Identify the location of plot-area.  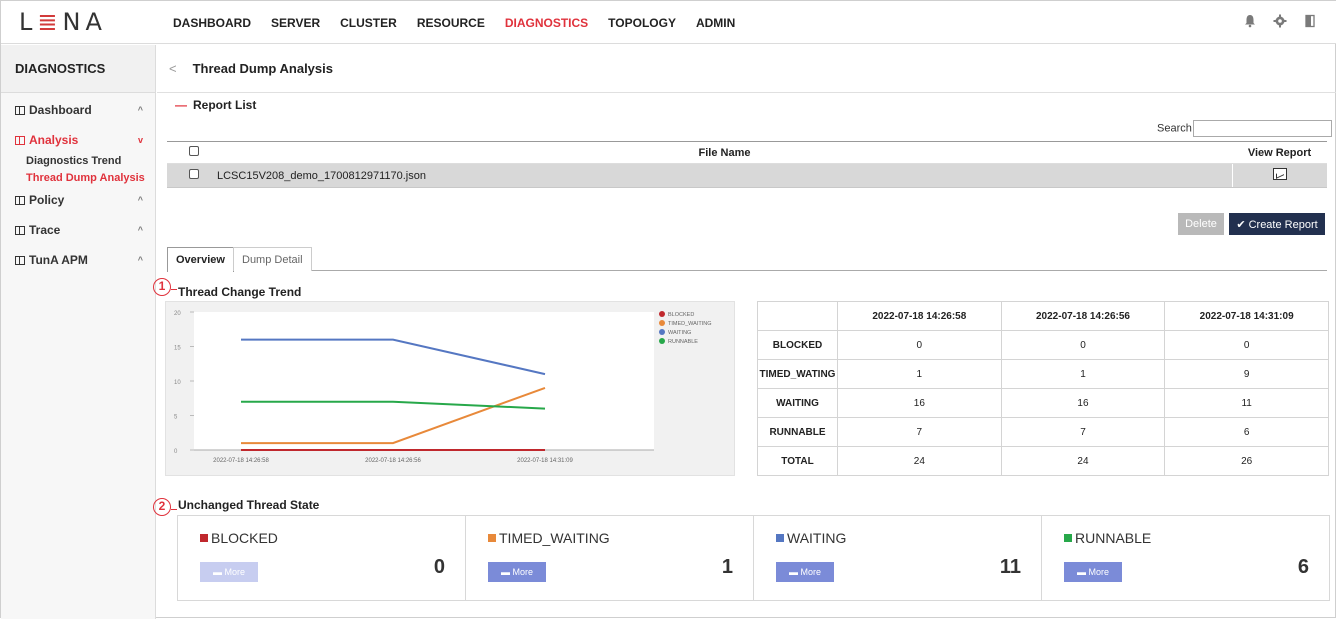
(424, 381).